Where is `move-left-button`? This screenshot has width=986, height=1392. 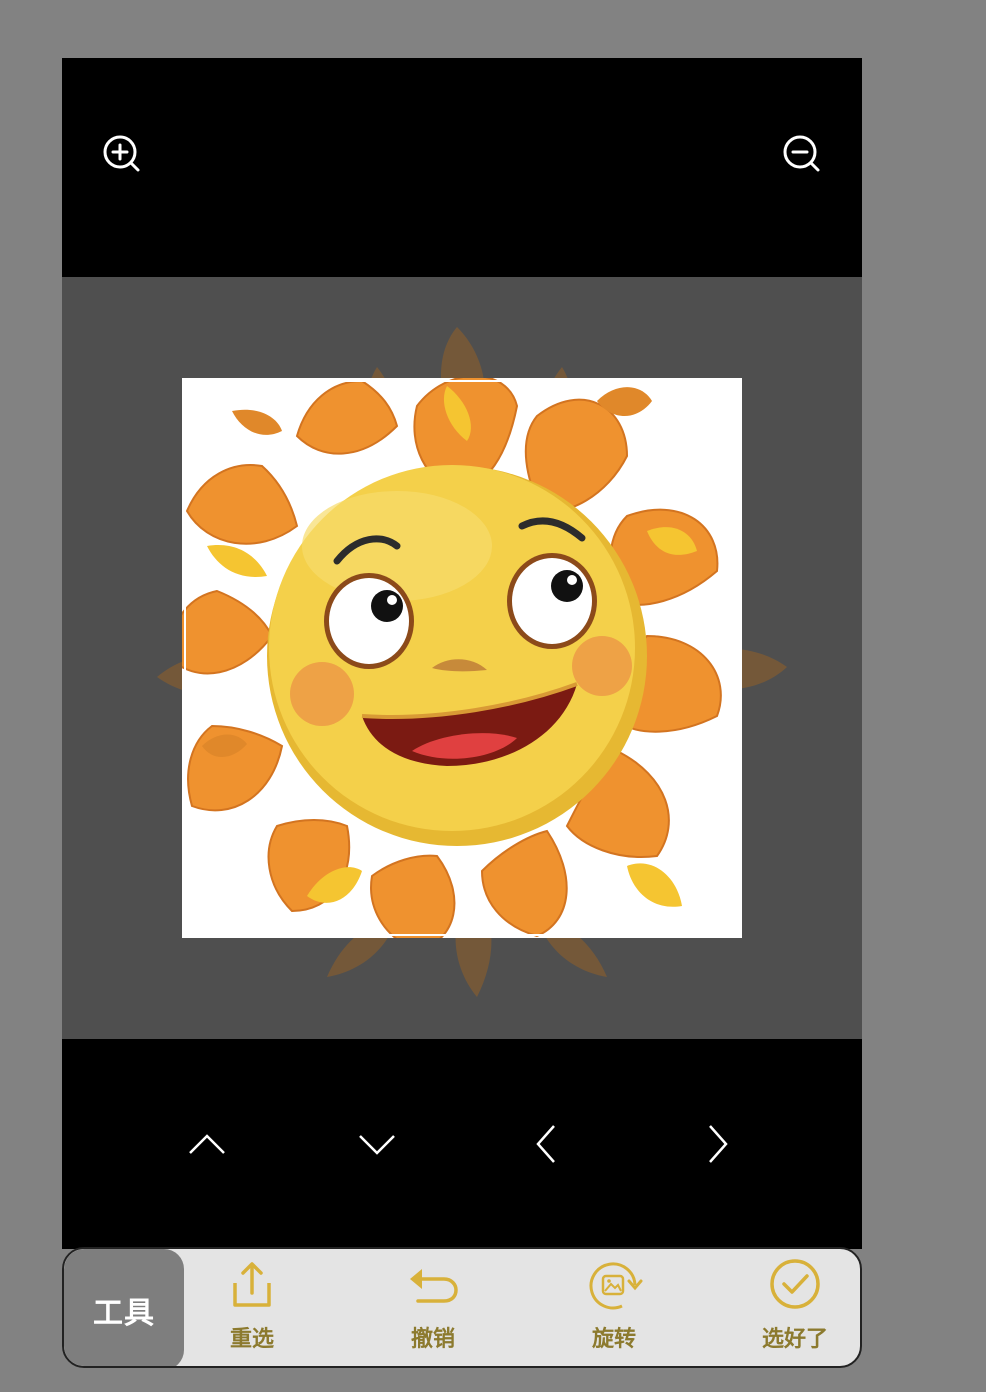 move-left-button is located at coordinates (547, 1144).